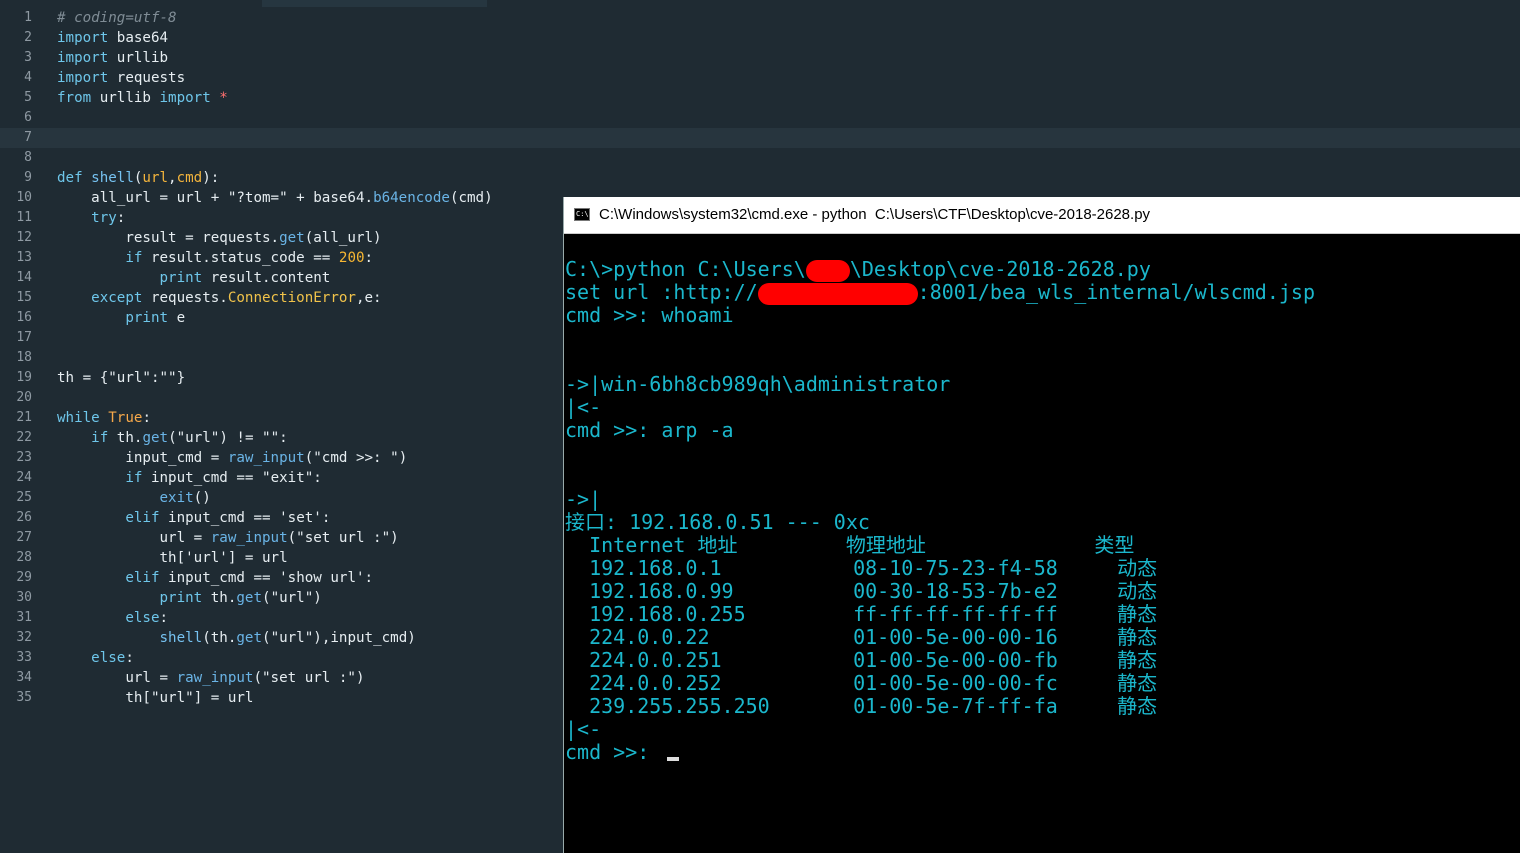 The image size is (1520, 853). Describe the element at coordinates (1040, 499) in the screenshot. I see `console-line: ->|` at that location.